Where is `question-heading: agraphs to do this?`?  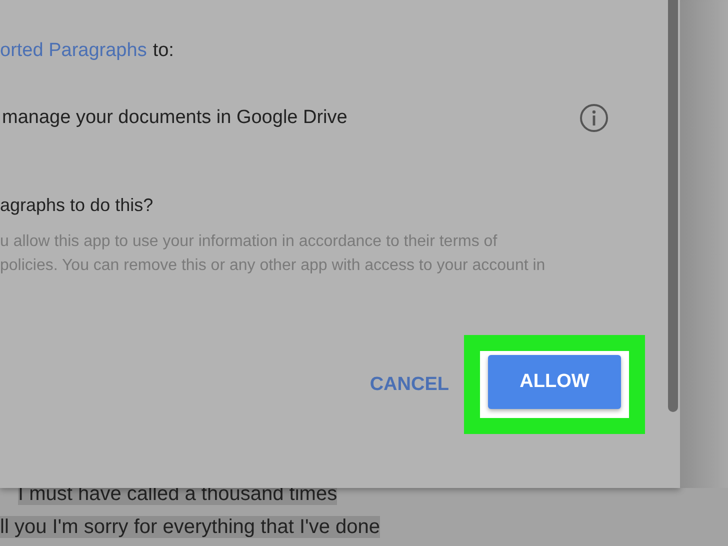
question-heading: agraphs to do this? is located at coordinates (77, 205).